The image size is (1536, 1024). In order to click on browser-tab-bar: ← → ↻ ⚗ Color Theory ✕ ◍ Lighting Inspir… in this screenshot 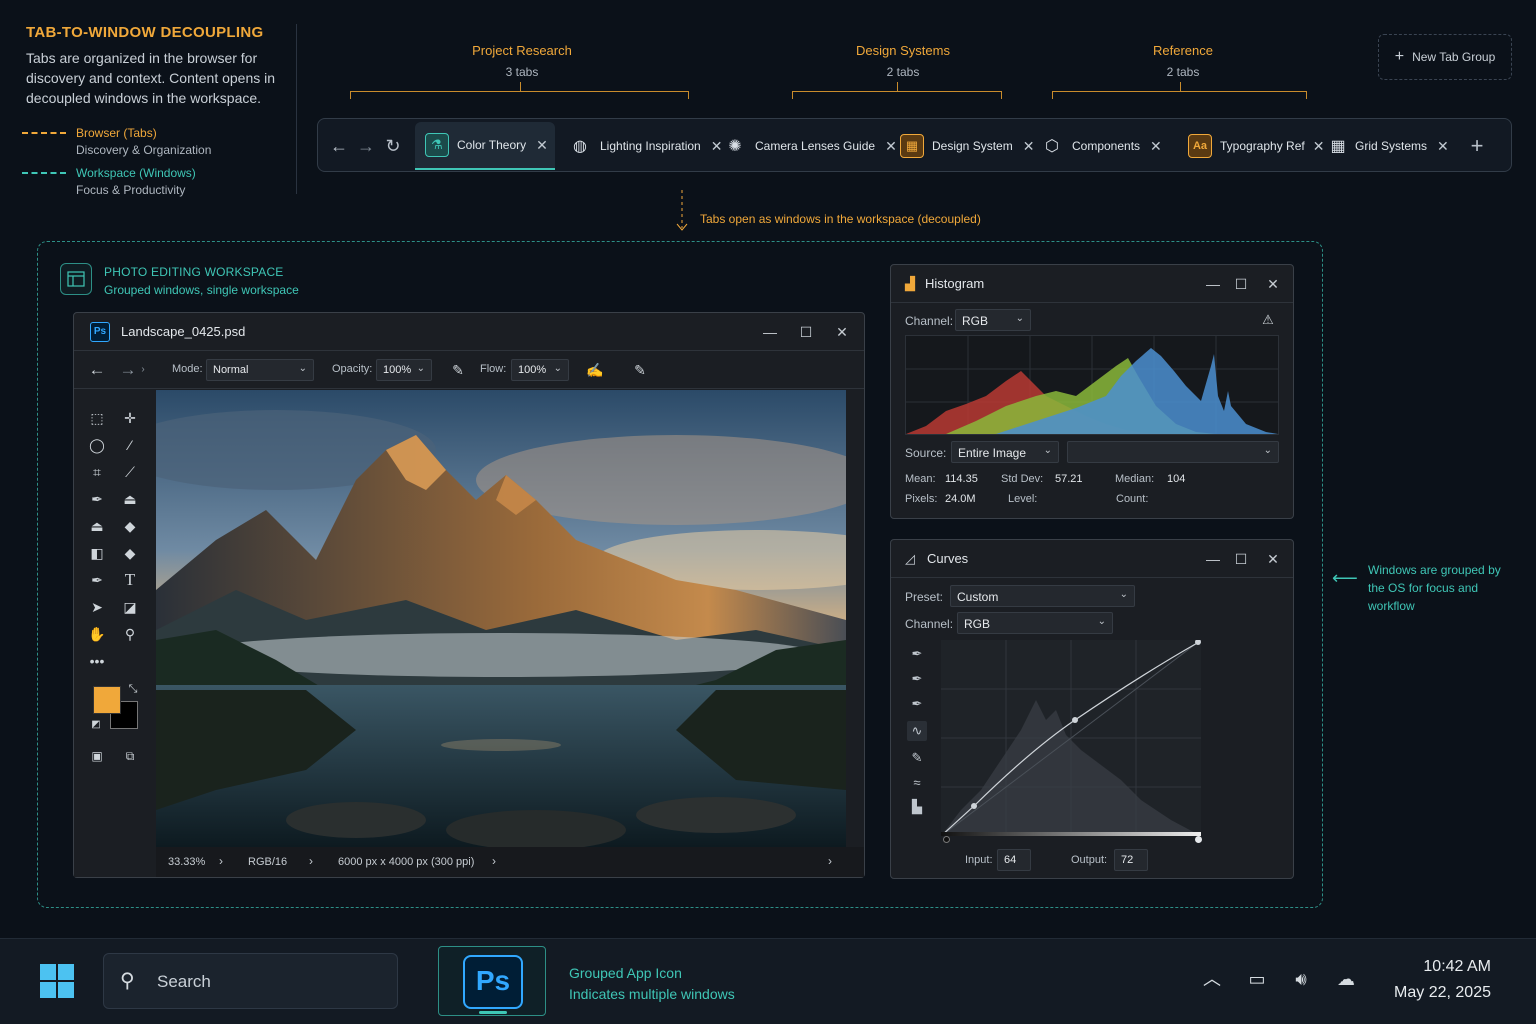, I will do `click(914, 145)`.